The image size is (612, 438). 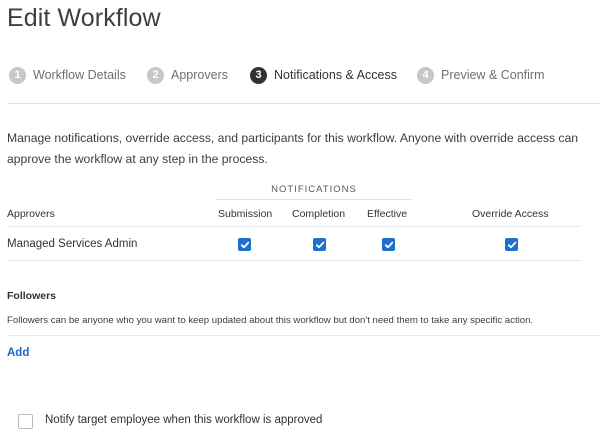 I want to click on step-workflow-details: 1 Workflow Details, so click(x=67, y=75).